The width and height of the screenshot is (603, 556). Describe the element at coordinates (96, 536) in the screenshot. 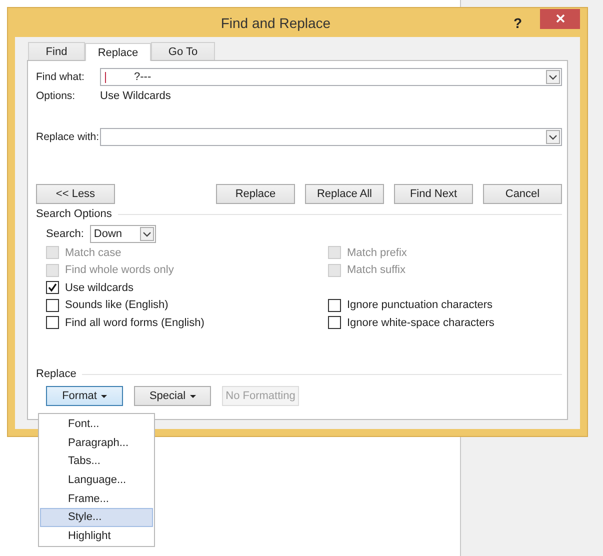

I see `menu-item: Highlight` at that location.